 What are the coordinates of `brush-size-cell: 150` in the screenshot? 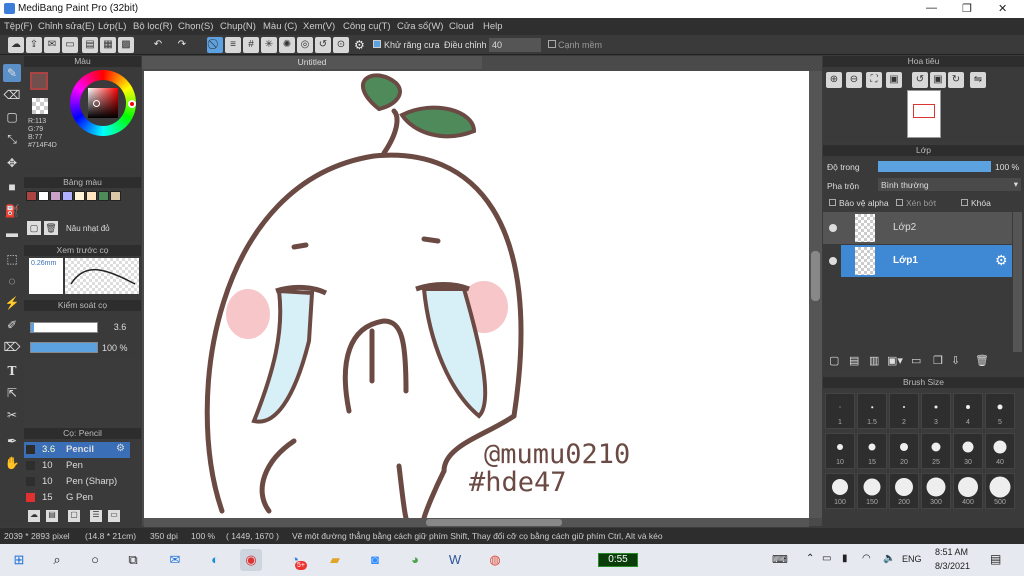 It's located at (872, 491).